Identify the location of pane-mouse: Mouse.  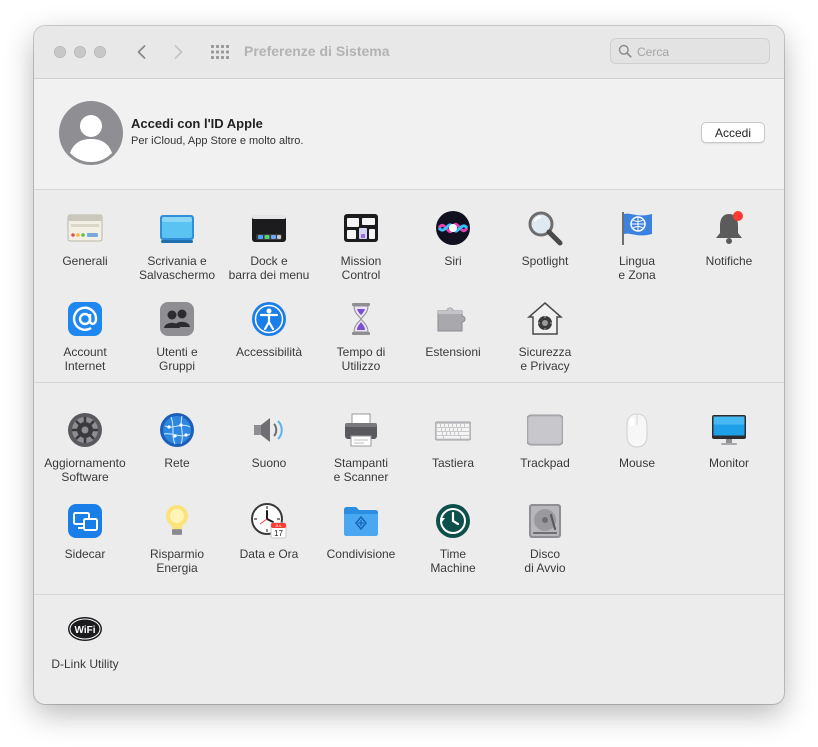
(637, 457).